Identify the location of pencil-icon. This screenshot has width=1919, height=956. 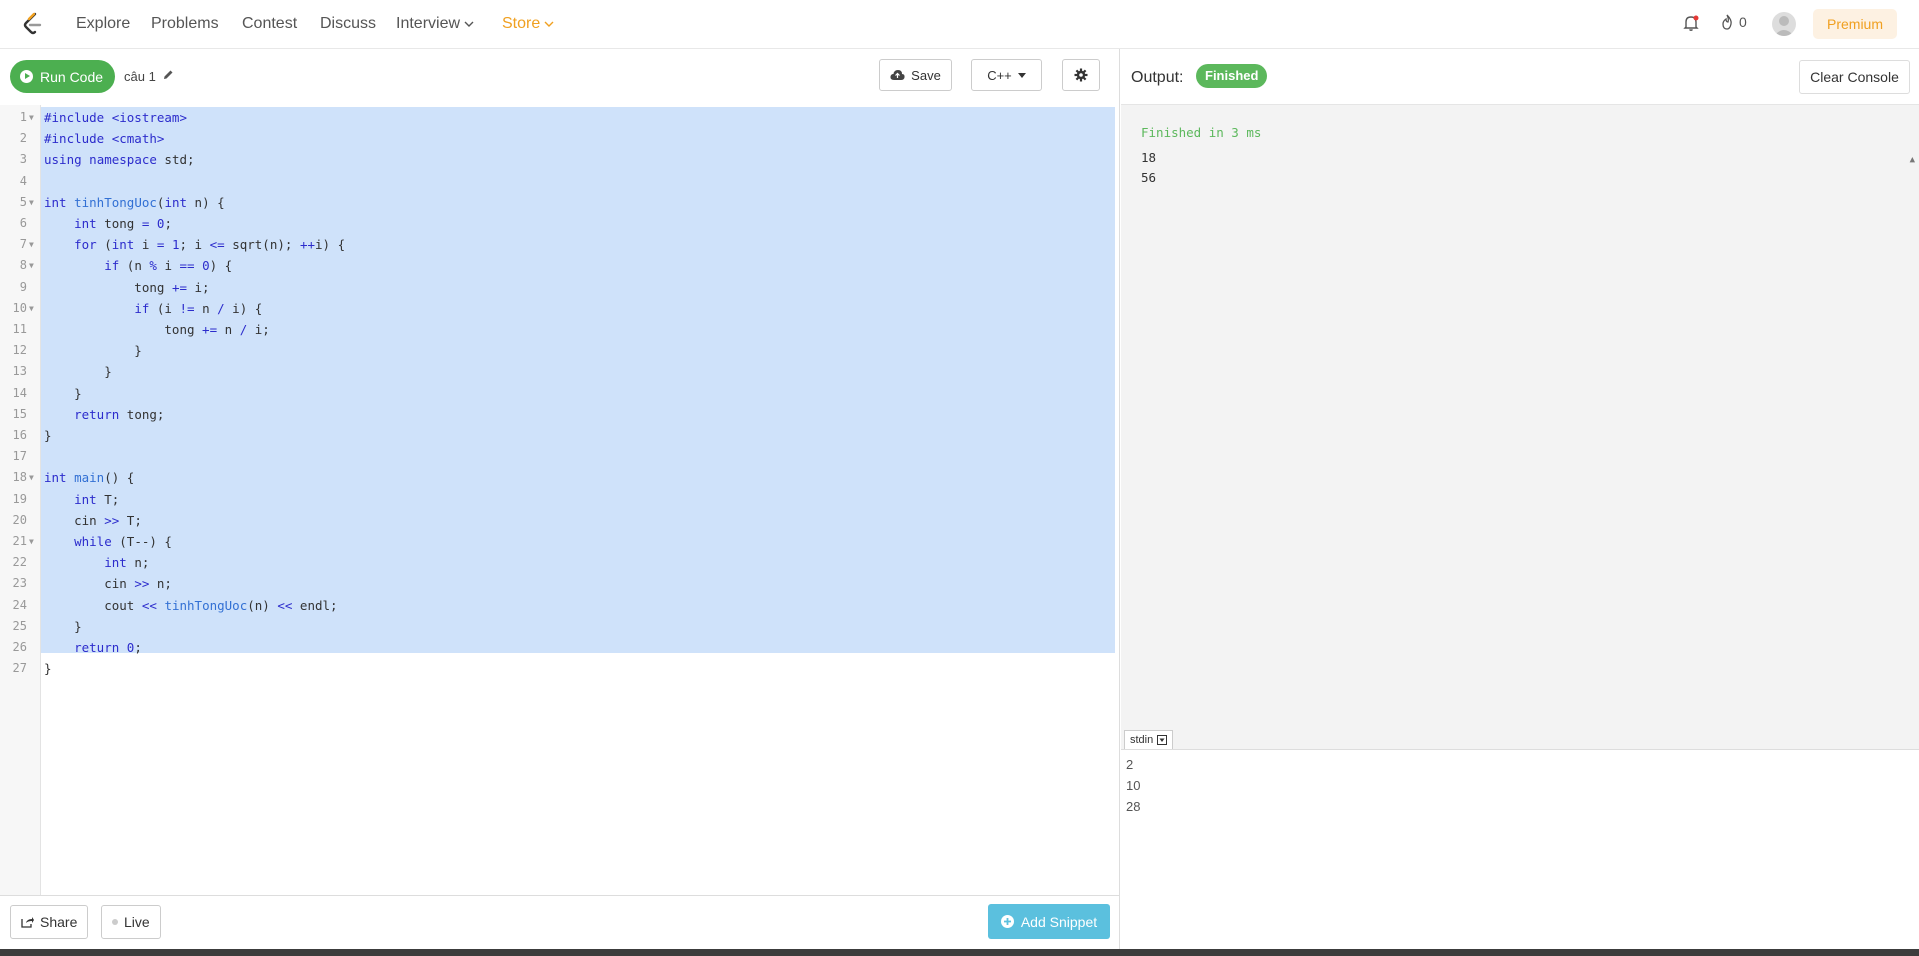
(168, 75).